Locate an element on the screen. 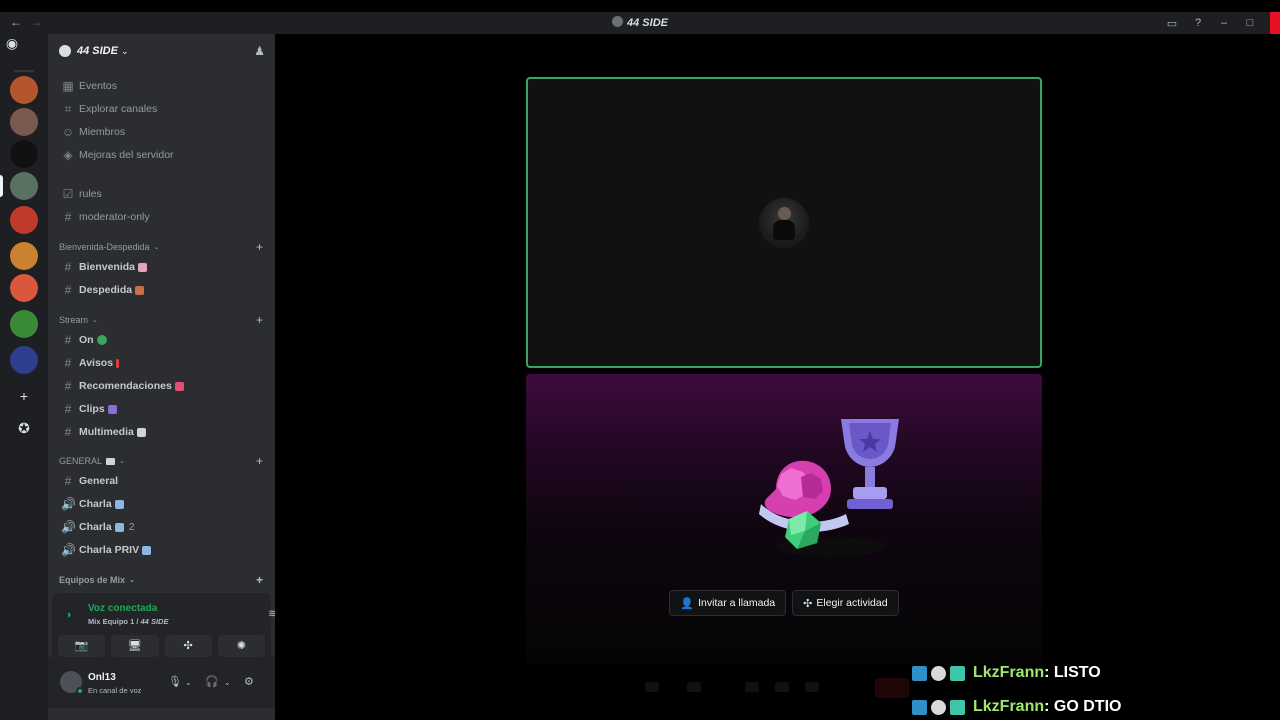 The width and height of the screenshot is (1280, 720). share-control-icon is located at coordinates (752, 687).